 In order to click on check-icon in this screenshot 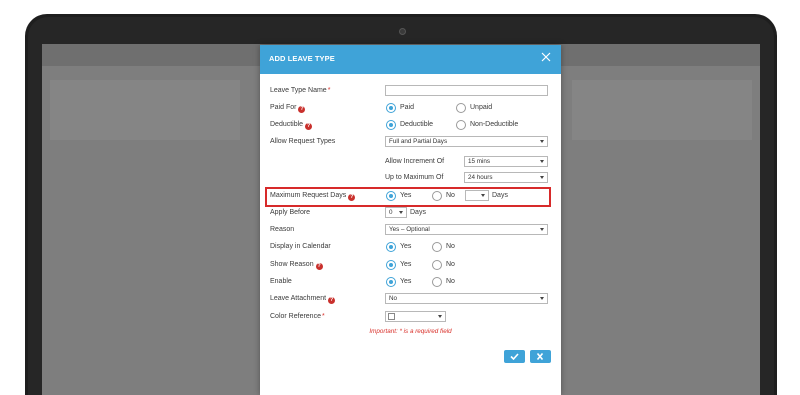, I will do `click(514, 356)`.